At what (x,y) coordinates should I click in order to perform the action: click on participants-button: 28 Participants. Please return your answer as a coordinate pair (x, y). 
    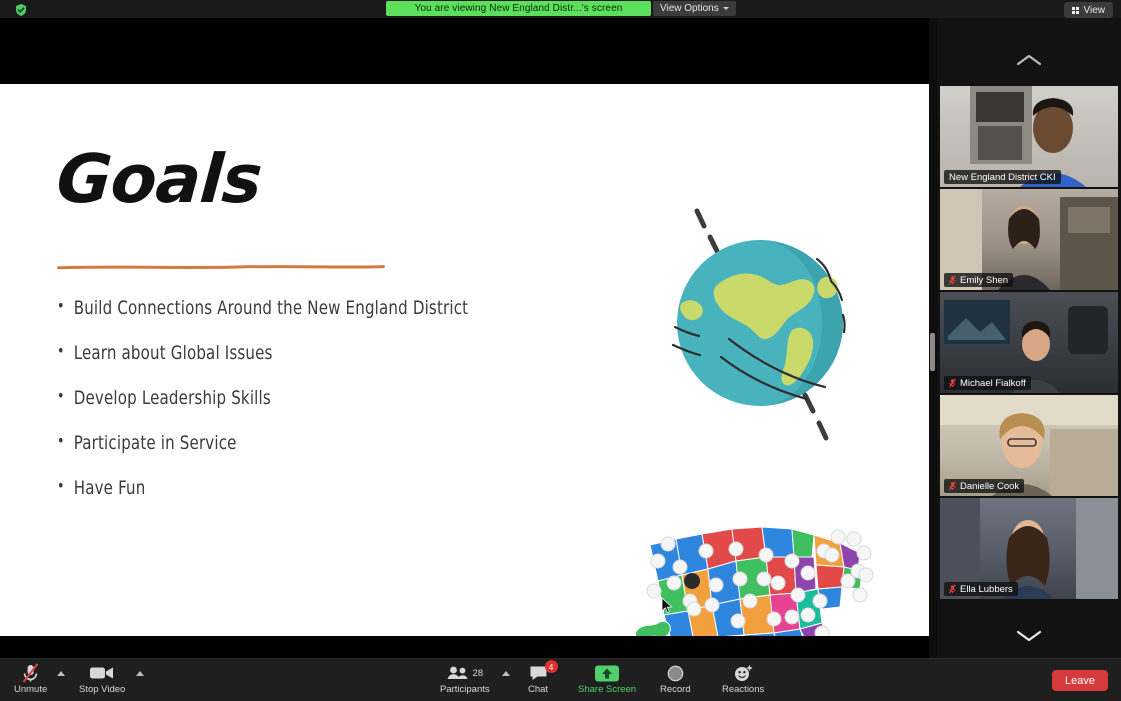
    Looking at the image, I should click on (465, 681).